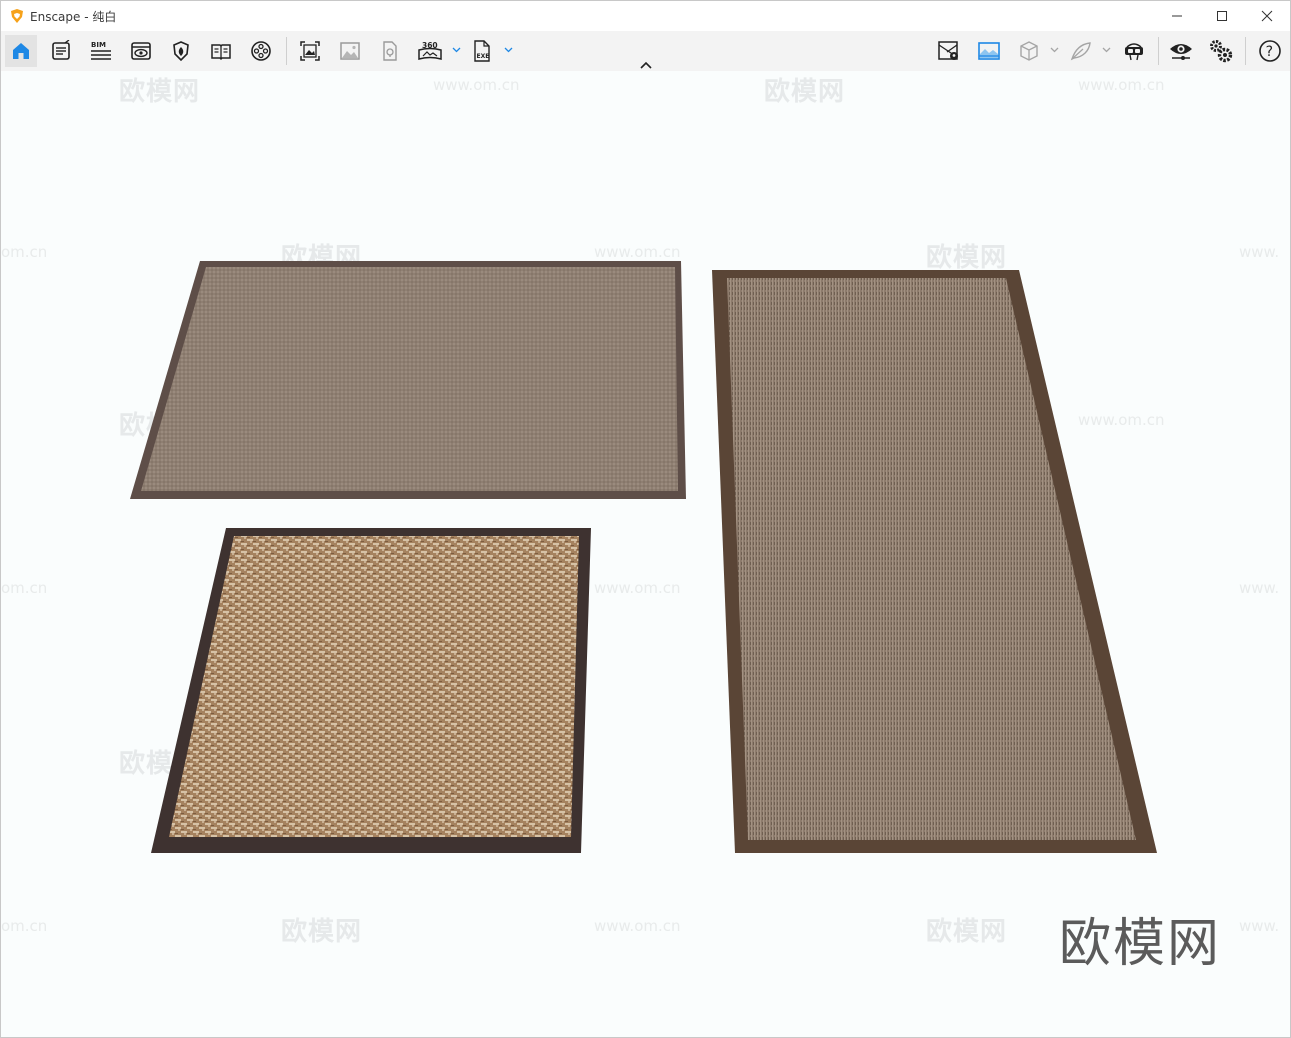 The width and height of the screenshot is (1291, 1038). What do you see at coordinates (17, 16) in the screenshot?
I see `enscape-logo-icon` at bounding box center [17, 16].